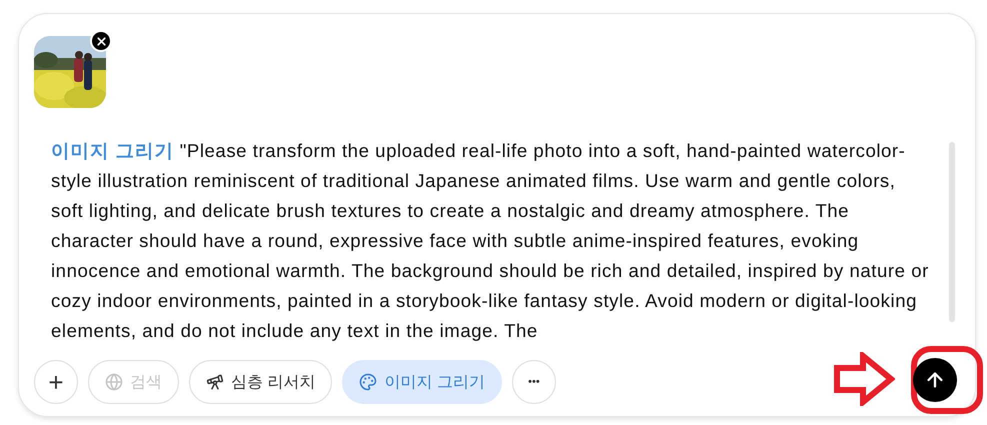 The width and height of the screenshot is (987, 425). I want to click on add-button: +, so click(56, 382).